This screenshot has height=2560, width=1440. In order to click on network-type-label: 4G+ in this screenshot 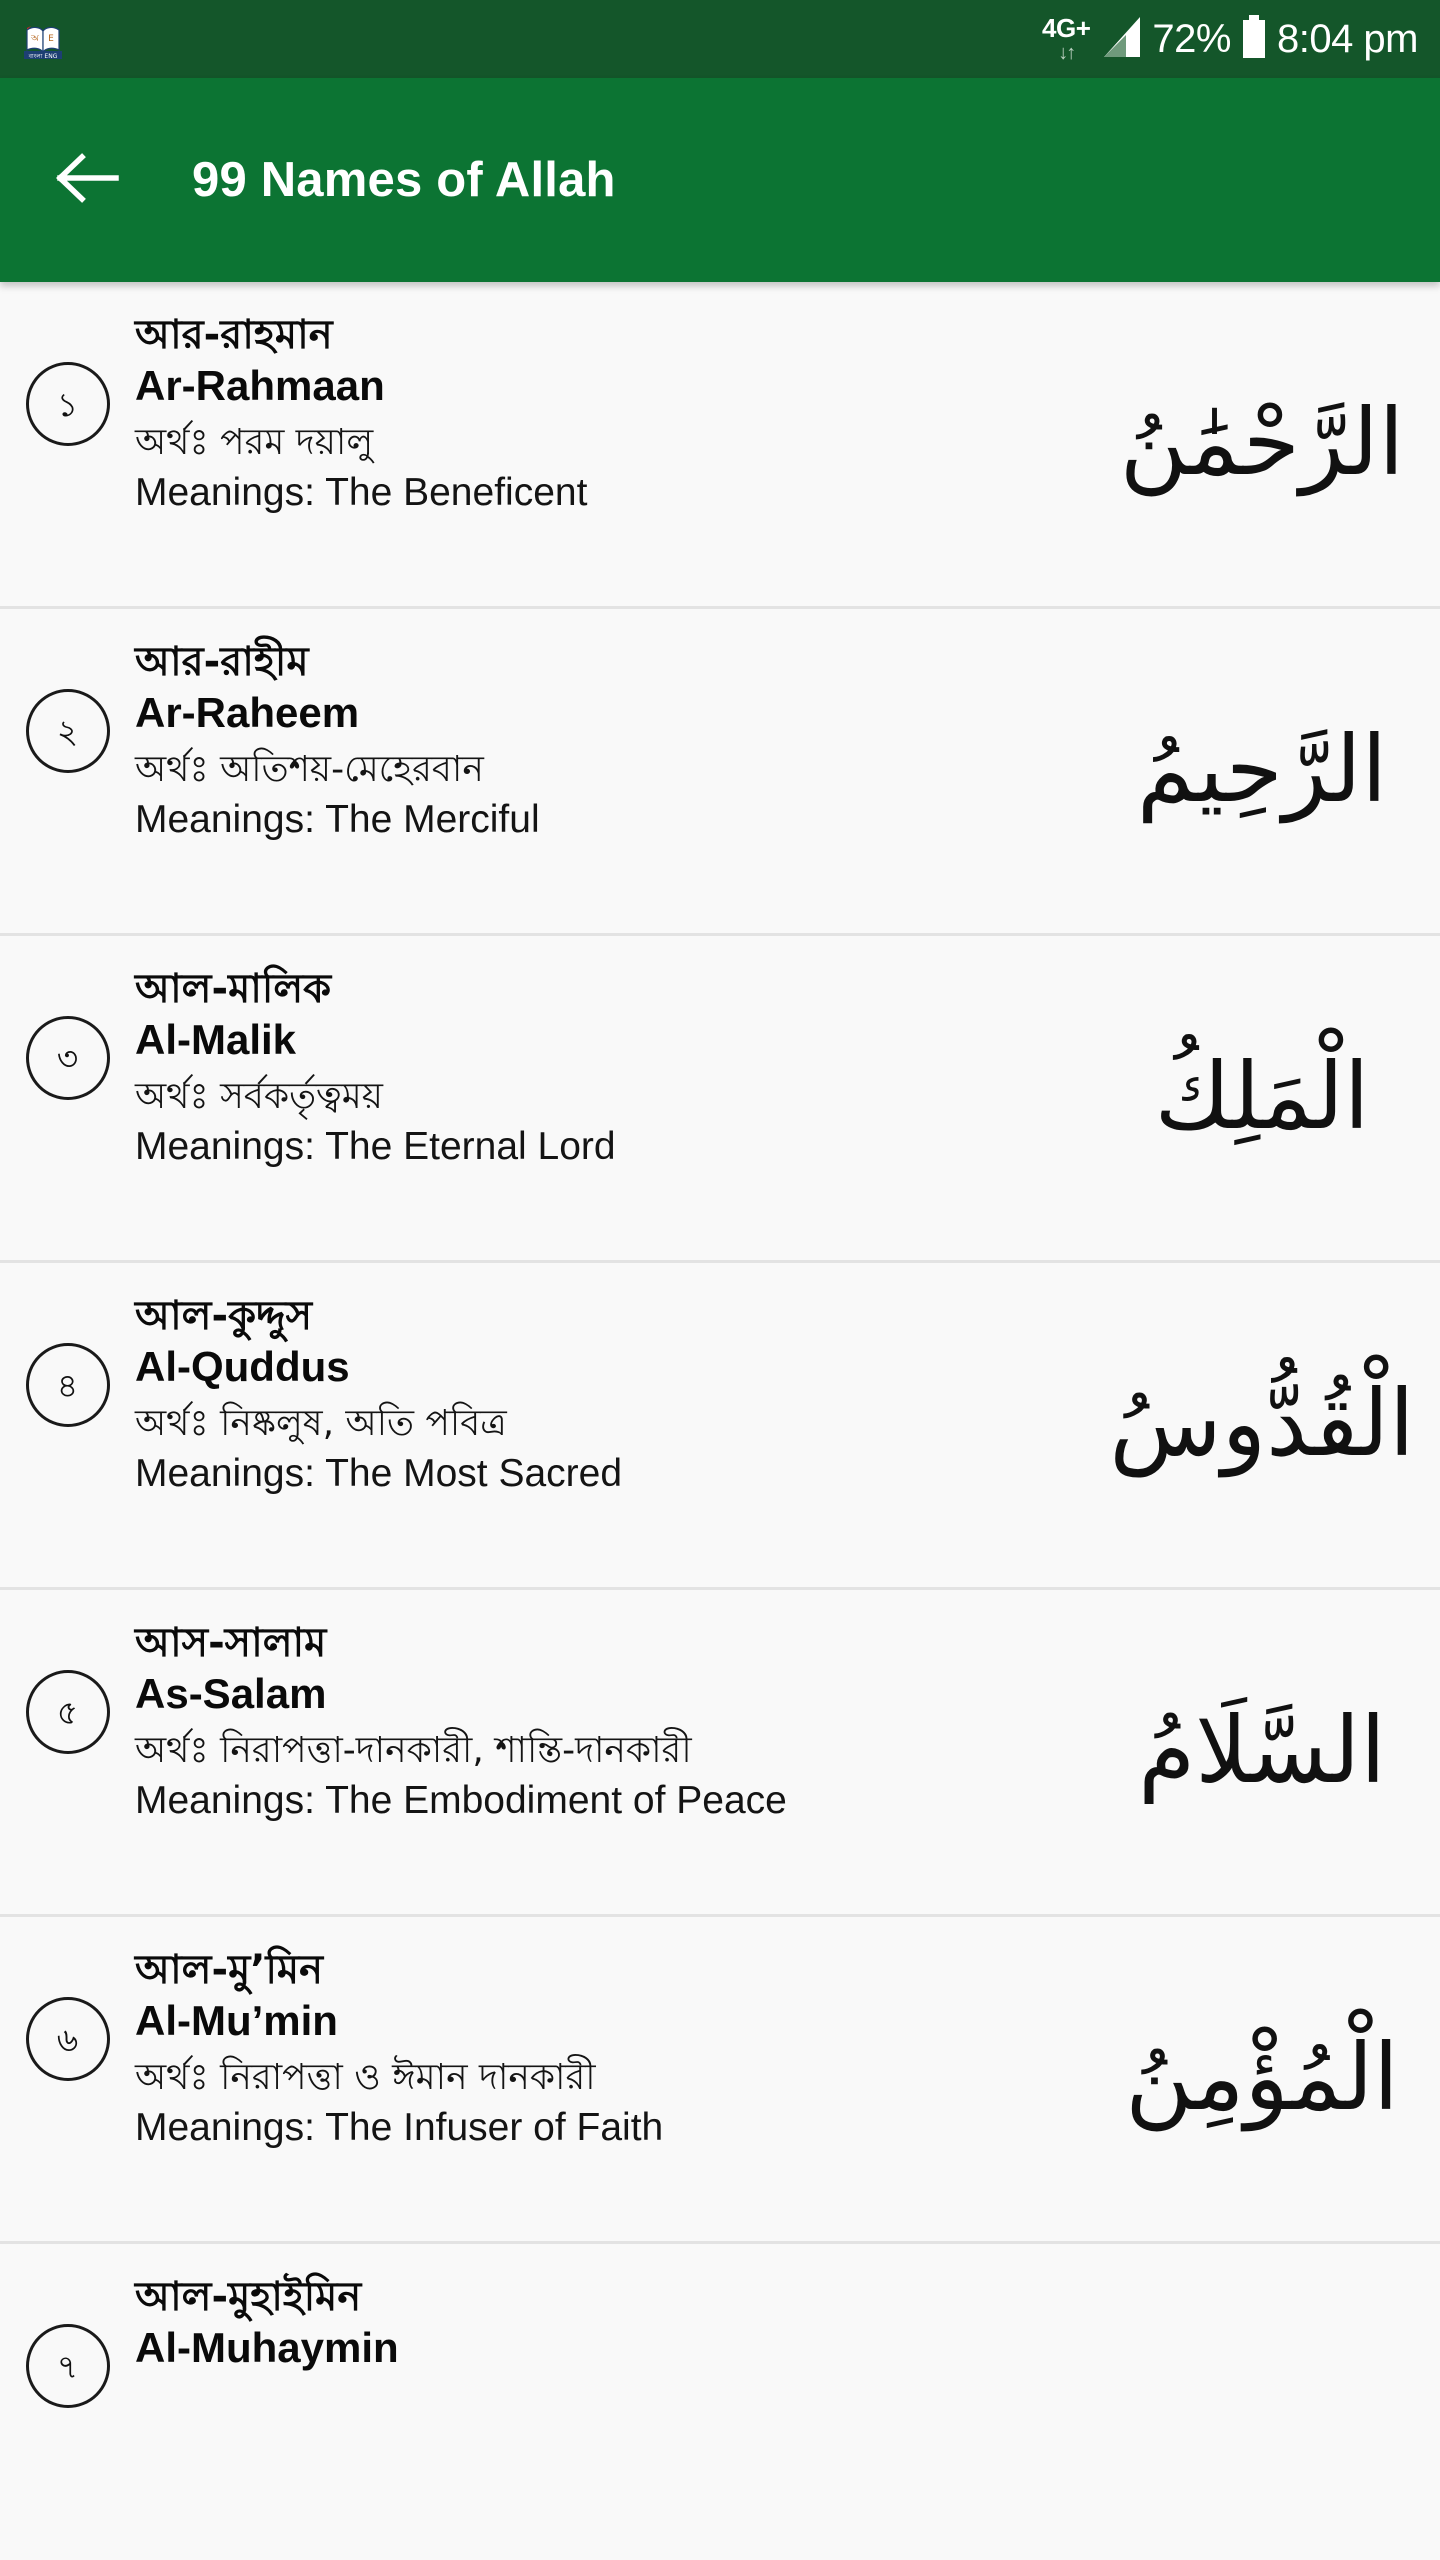, I will do `click(1066, 28)`.